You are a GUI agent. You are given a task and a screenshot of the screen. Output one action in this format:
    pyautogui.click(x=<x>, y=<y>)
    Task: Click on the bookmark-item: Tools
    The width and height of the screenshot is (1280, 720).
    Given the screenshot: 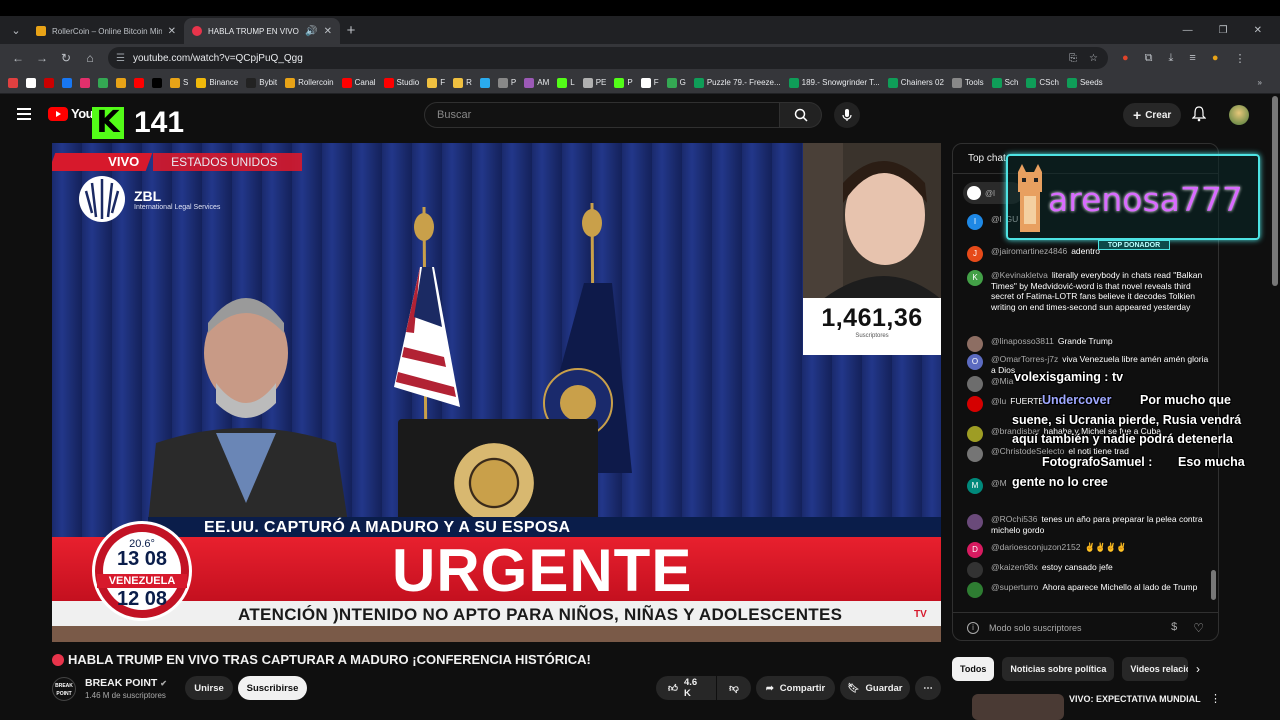 What is the action you would take?
    pyautogui.click(x=967, y=82)
    